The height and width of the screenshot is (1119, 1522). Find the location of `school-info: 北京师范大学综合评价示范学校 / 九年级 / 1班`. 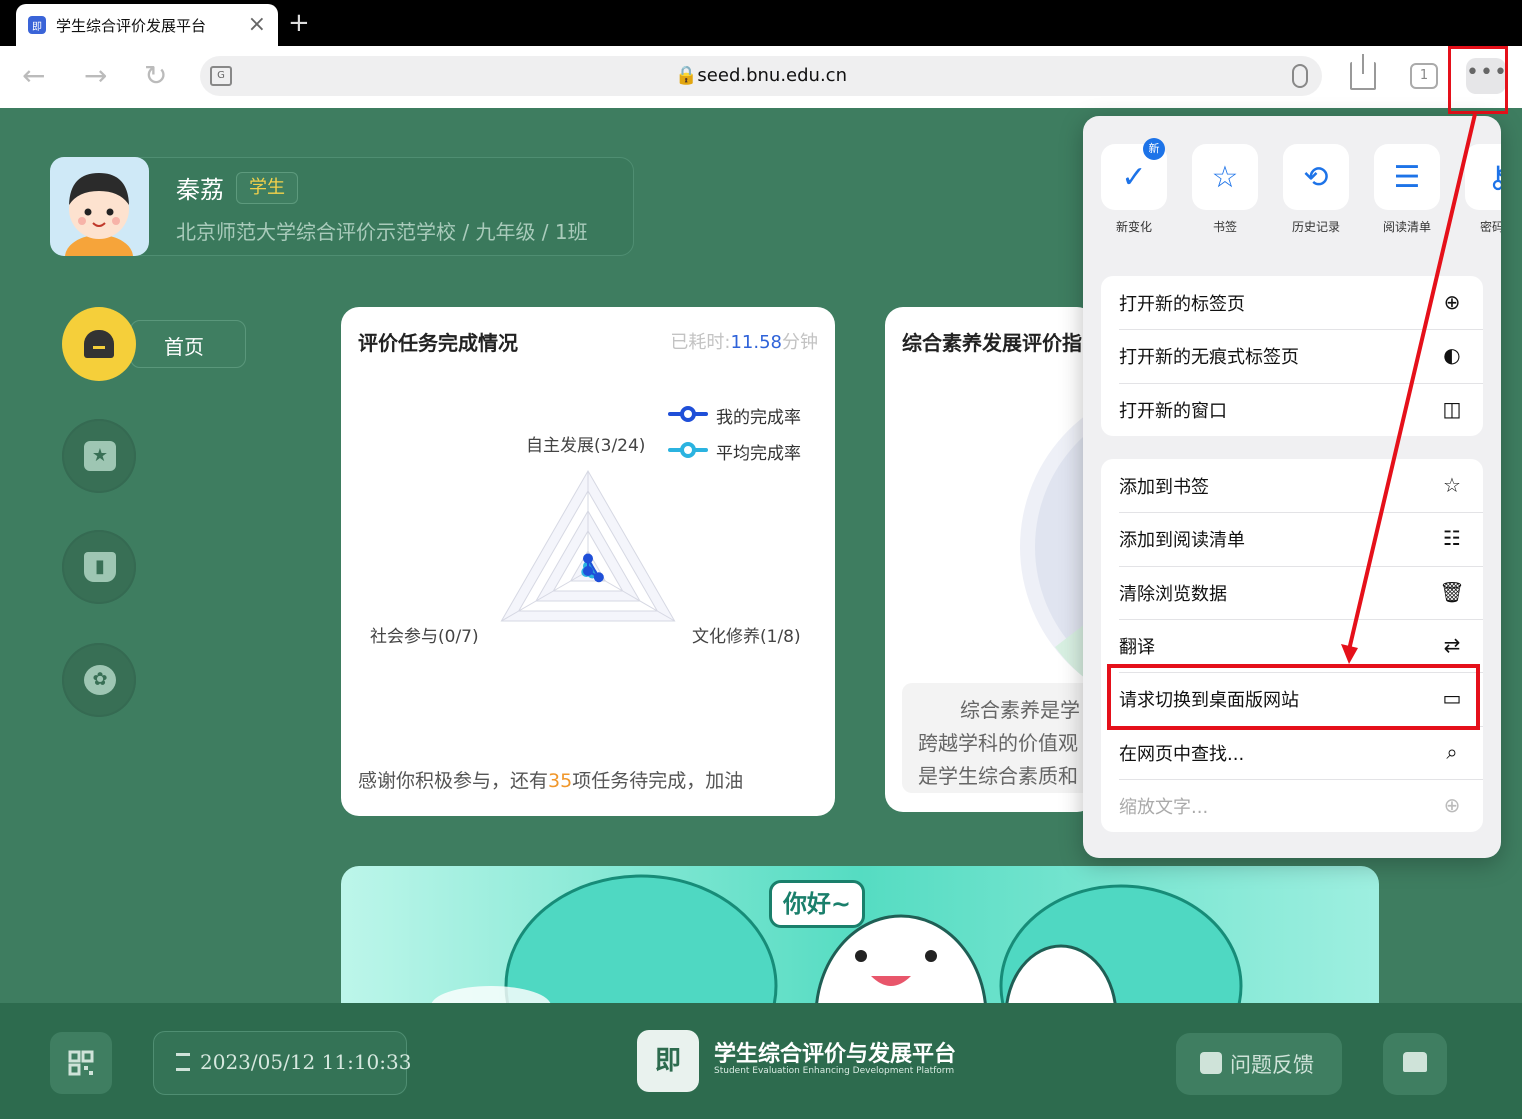

school-info: 北京师范大学综合评价示范学校 / 九年级 / 1班 is located at coordinates (382, 232).